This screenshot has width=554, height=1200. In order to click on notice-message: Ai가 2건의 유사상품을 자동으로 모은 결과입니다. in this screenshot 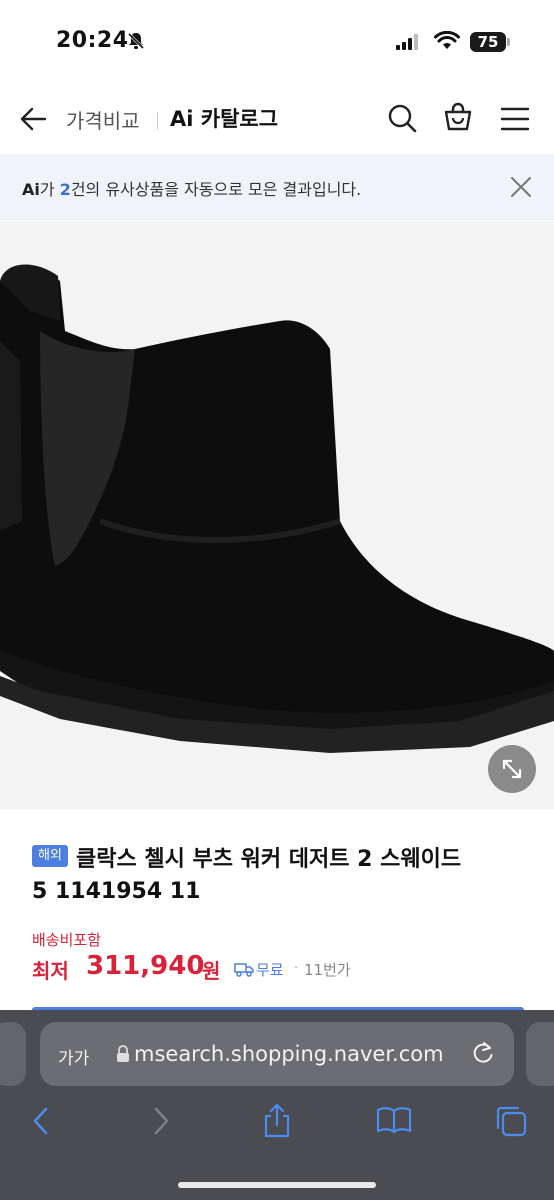, I will do `click(191, 188)`.